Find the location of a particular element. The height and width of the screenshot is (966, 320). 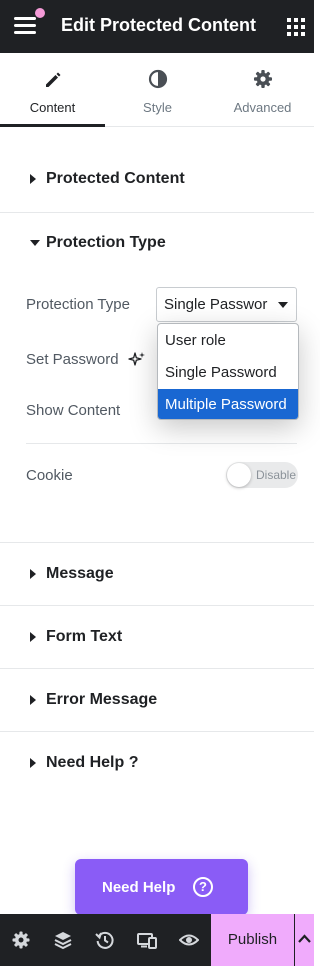

control-divider is located at coordinates (161, 443).